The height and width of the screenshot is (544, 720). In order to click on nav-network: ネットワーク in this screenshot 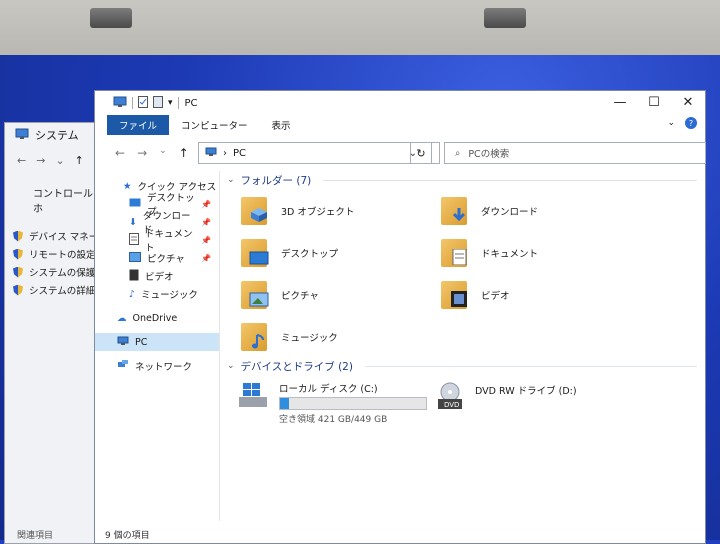, I will do `click(157, 366)`.